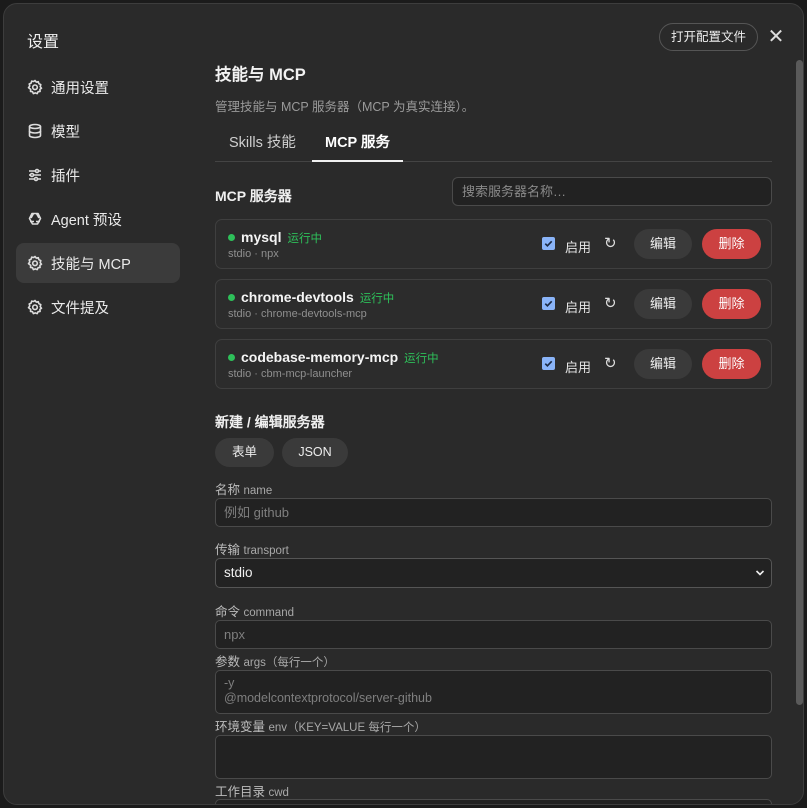 The width and height of the screenshot is (807, 808). What do you see at coordinates (43, 42) in the screenshot?
I see `dialog-title: 设置` at bounding box center [43, 42].